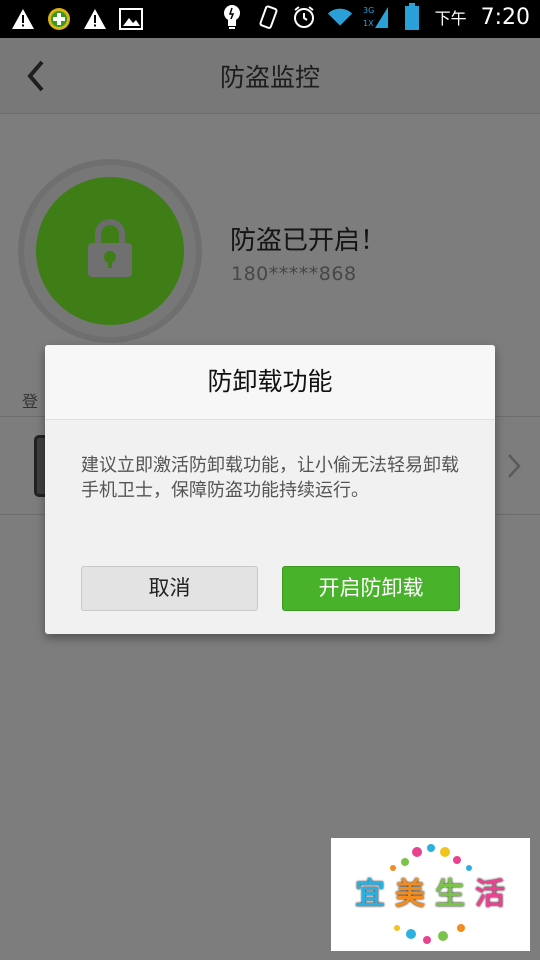 This screenshot has height=960, width=540. I want to click on dialog-message: 建议立即激活防卸载功能，让小偷无法轻易卸载手机卫士，保障防盗功能持续运行。, so click(270, 478).